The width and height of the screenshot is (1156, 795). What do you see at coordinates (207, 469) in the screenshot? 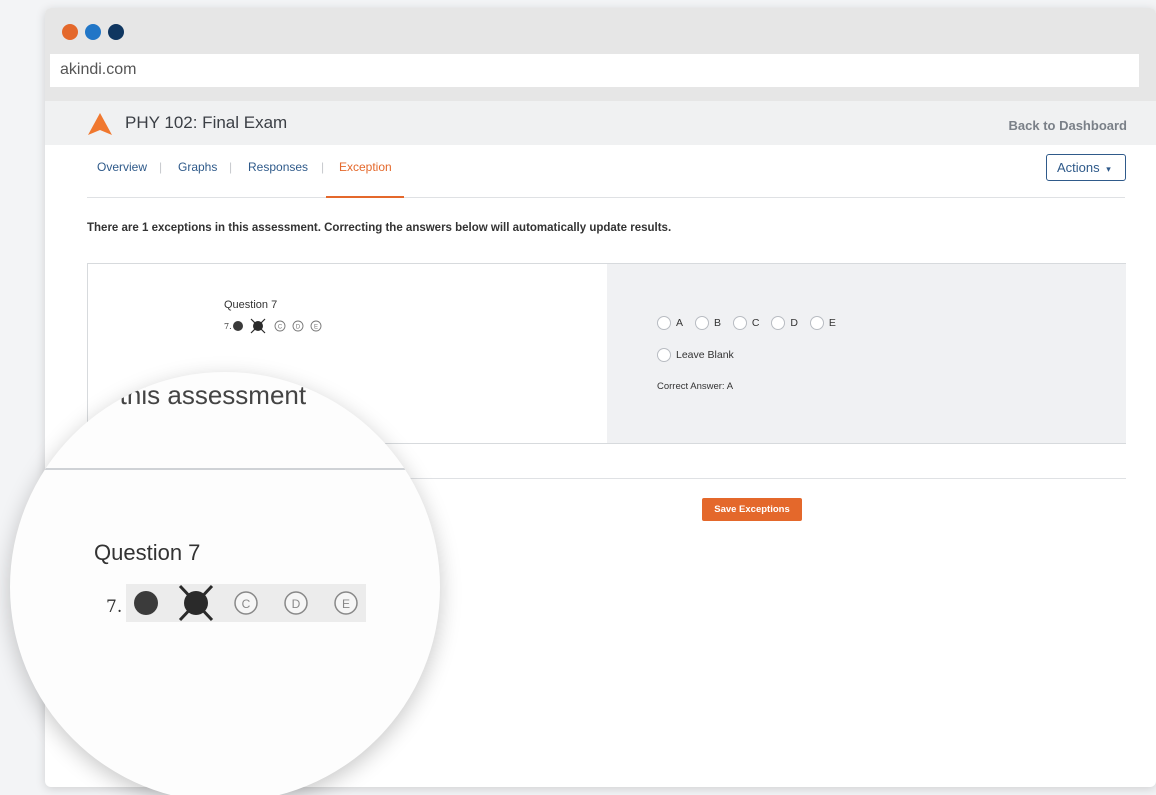
I see `magnified-divider` at bounding box center [207, 469].